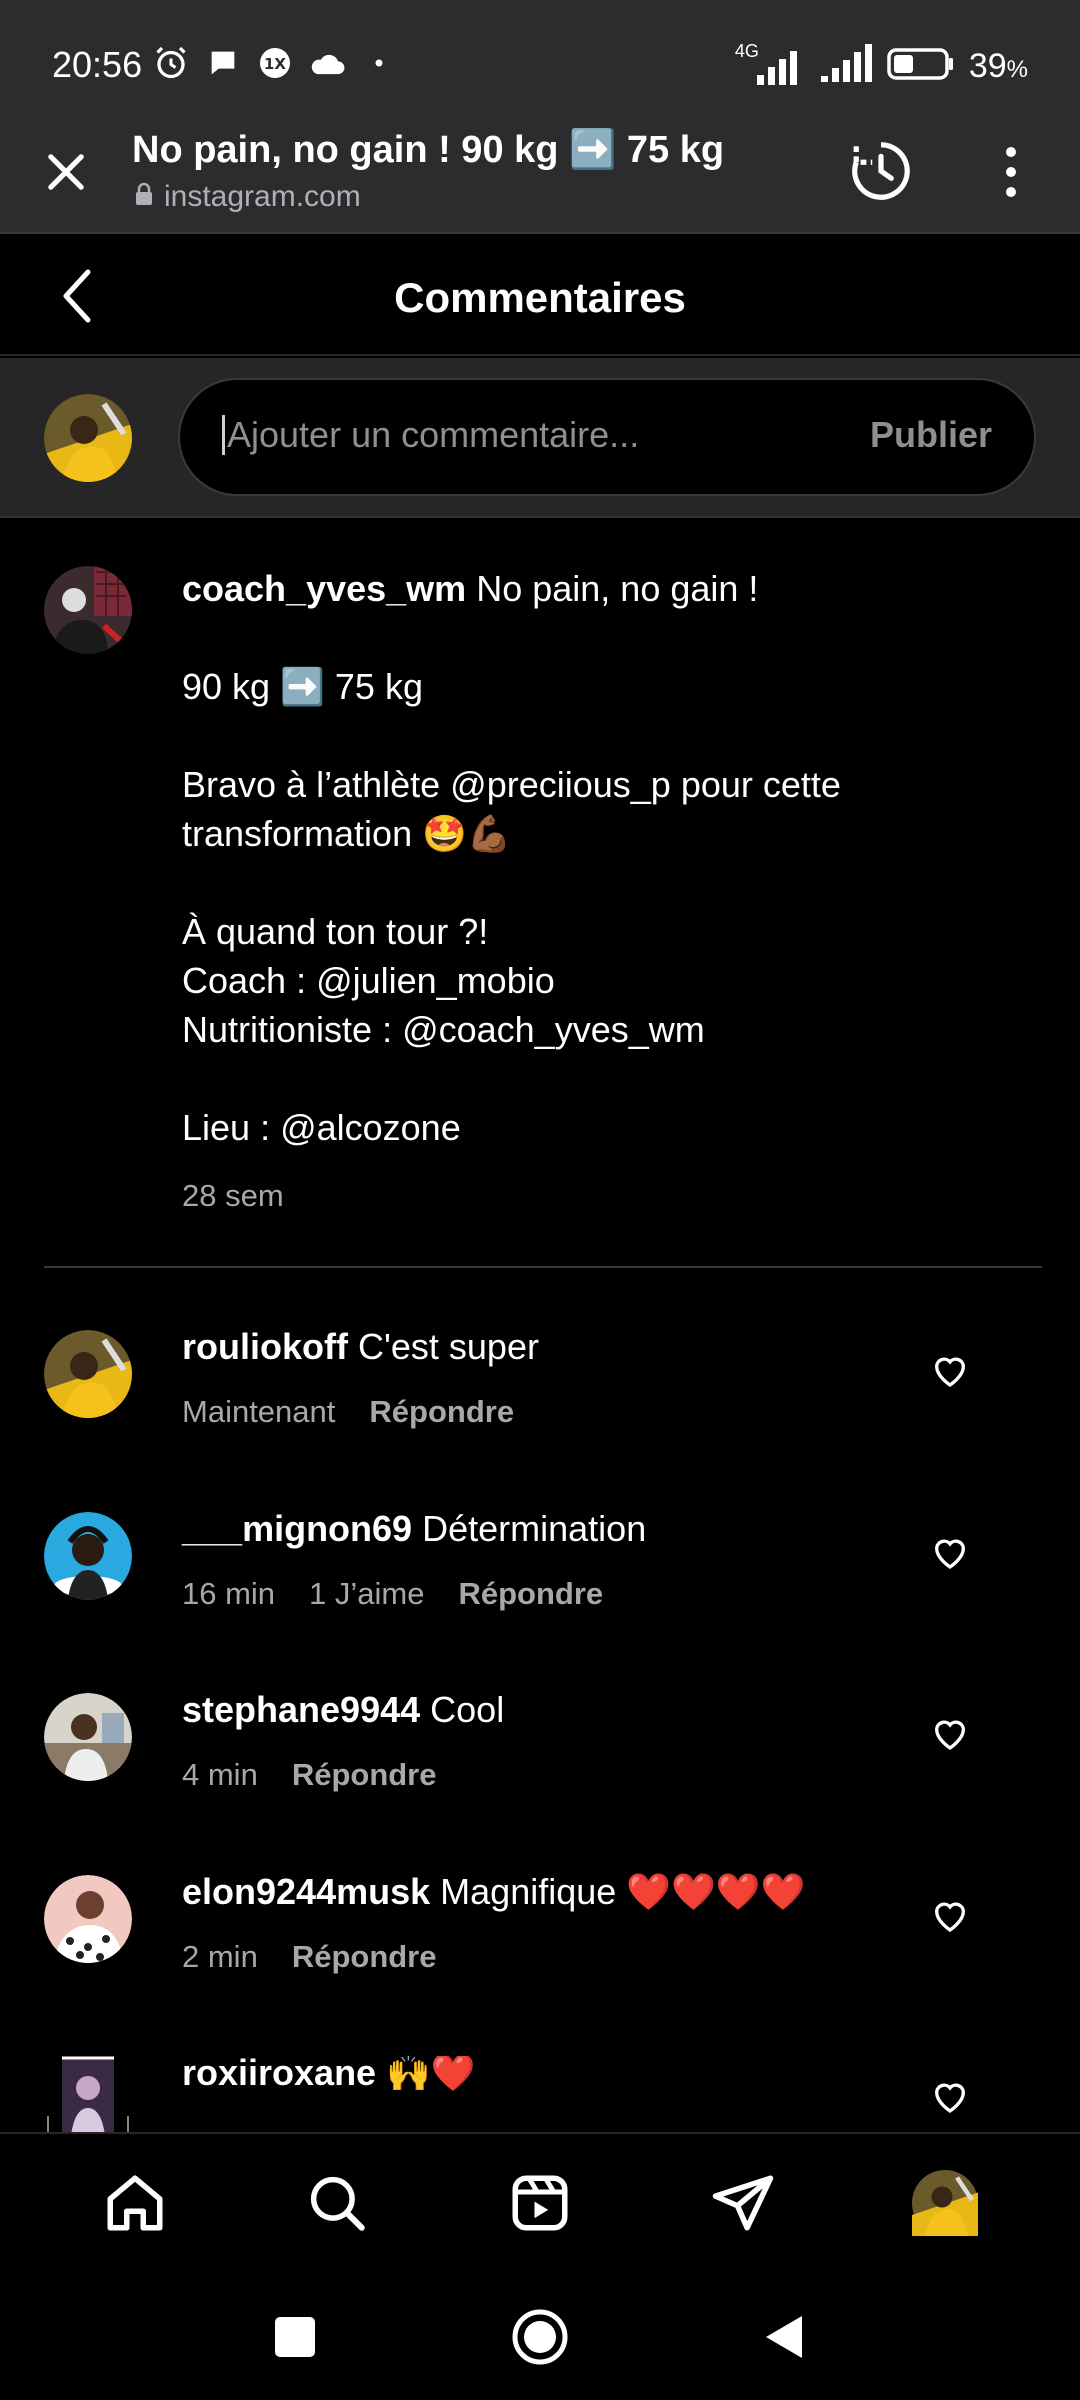 The image size is (1080, 2400). I want to click on caption-timestamp: 28 sem, so click(233, 1195).